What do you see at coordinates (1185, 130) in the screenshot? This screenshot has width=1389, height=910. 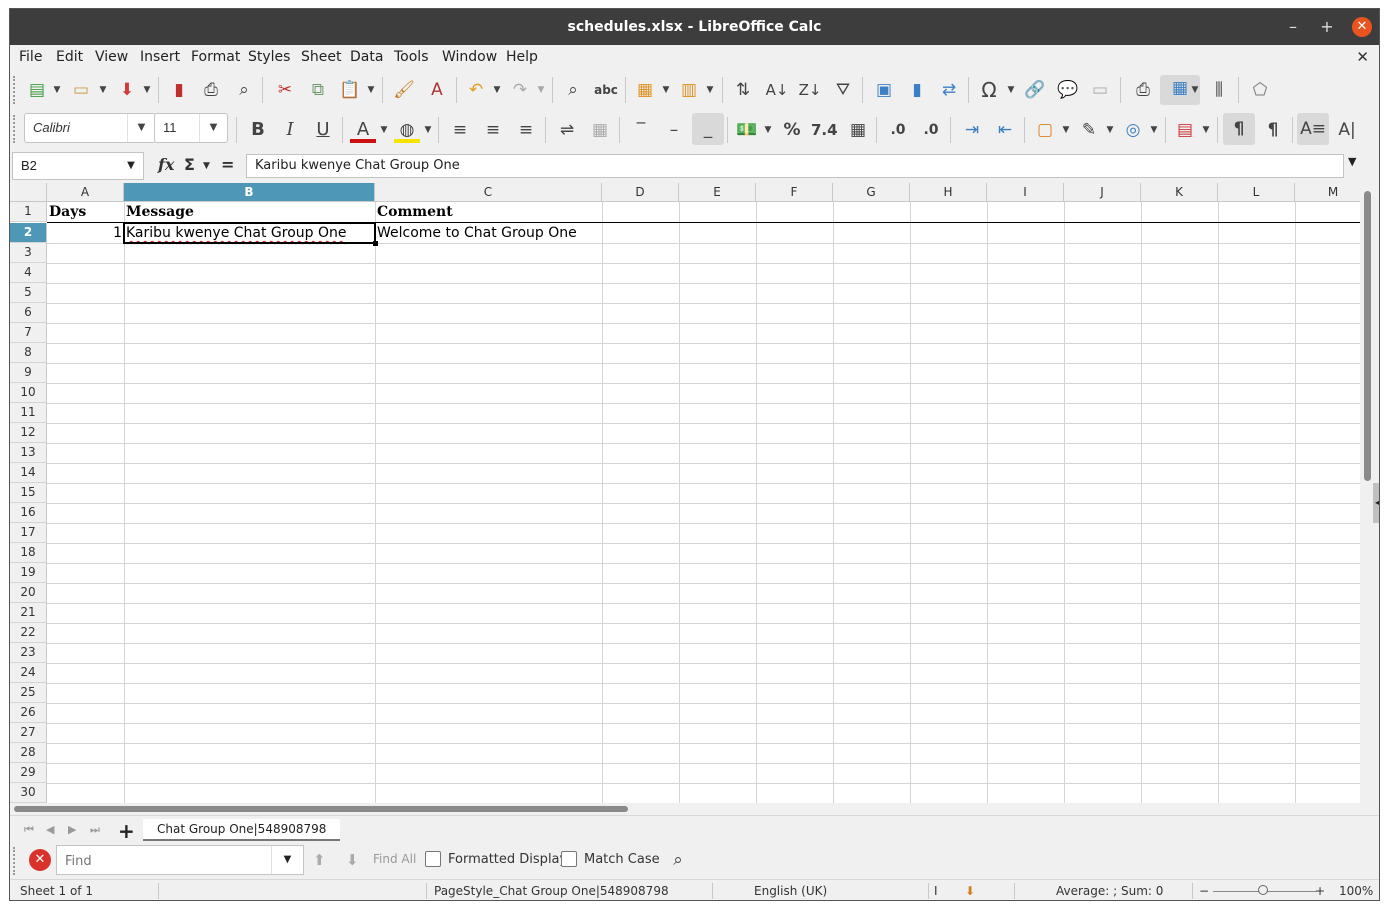 I see `conditional-format-icon: ▤` at bounding box center [1185, 130].